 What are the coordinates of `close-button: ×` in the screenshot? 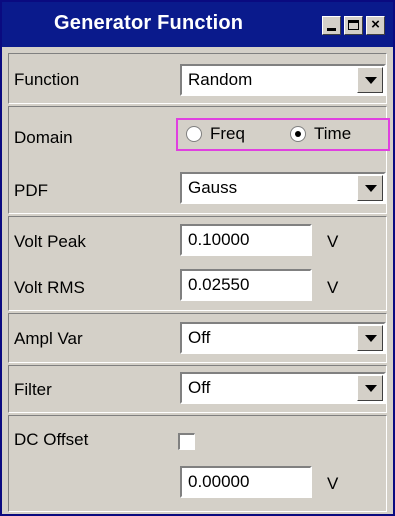 It's located at (375, 25).